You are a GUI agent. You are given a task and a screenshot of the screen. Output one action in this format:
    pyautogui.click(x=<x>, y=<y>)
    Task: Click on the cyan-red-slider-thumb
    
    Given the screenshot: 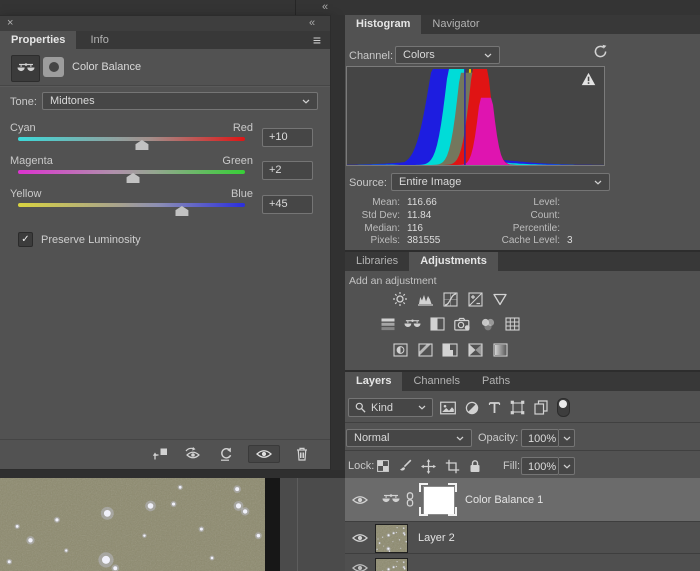 What is the action you would take?
    pyautogui.click(x=142, y=145)
    